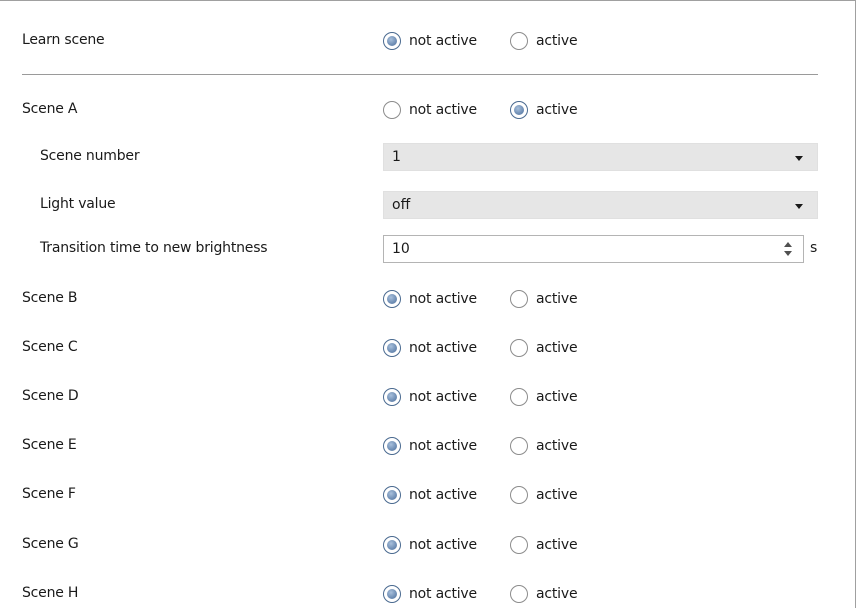 This screenshot has width=861, height=609. I want to click on scene-f-row: Scene F not active active, so click(430, 495).